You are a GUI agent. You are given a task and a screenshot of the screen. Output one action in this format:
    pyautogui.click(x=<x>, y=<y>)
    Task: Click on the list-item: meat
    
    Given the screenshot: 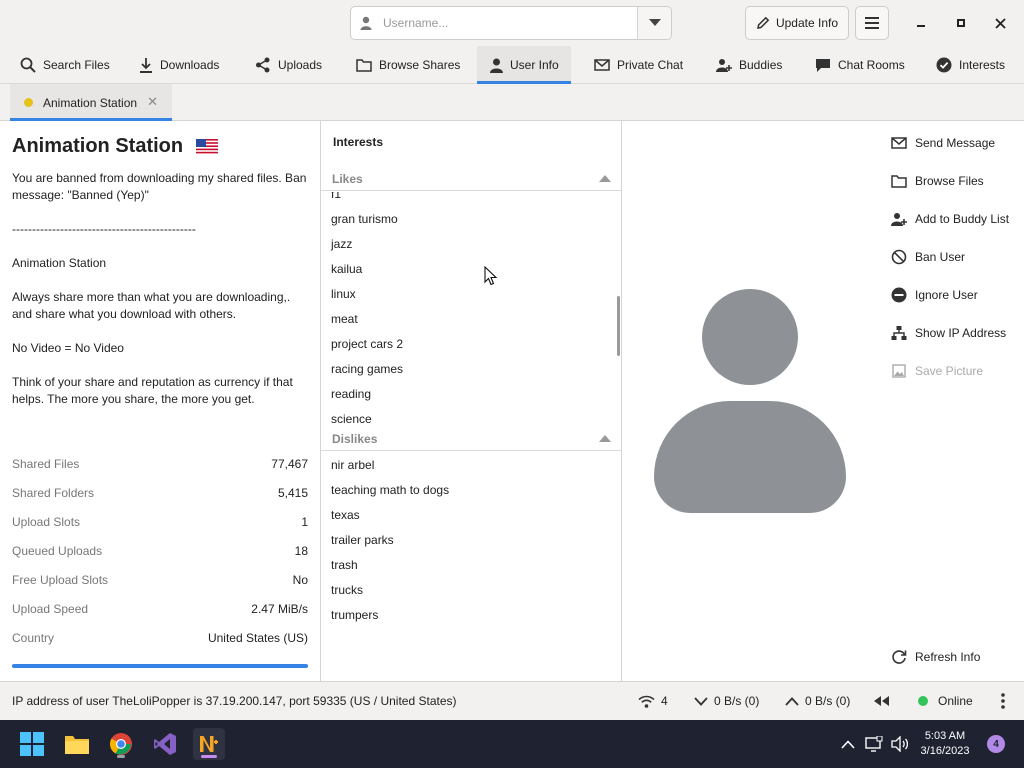 What is the action you would take?
    pyautogui.click(x=471, y=319)
    